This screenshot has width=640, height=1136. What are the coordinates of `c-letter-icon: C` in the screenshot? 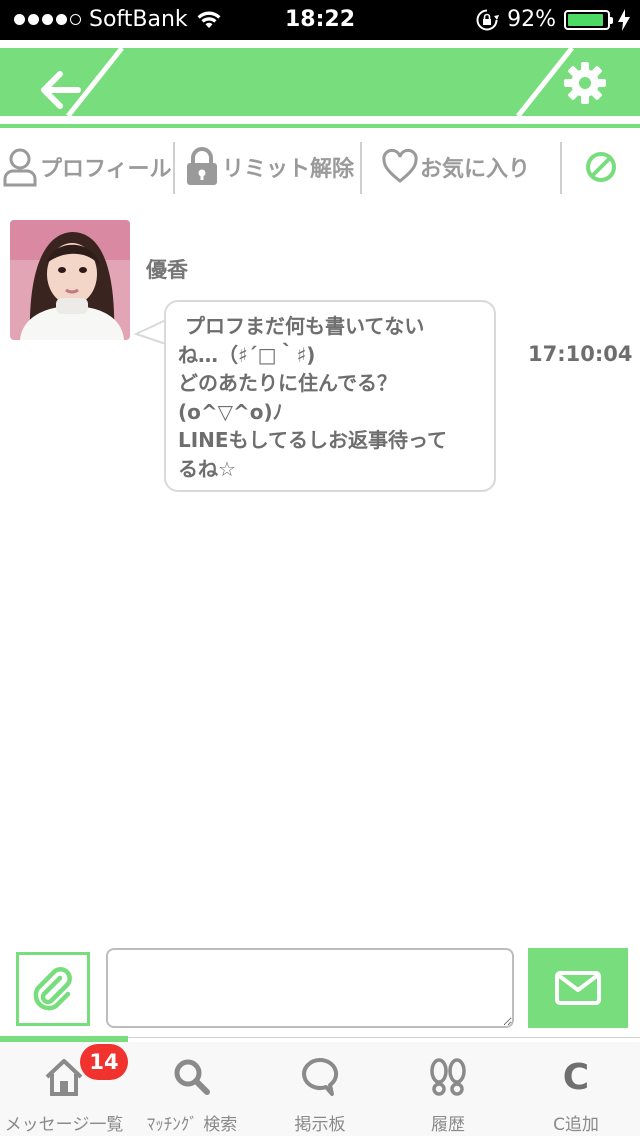 It's located at (576, 1077).